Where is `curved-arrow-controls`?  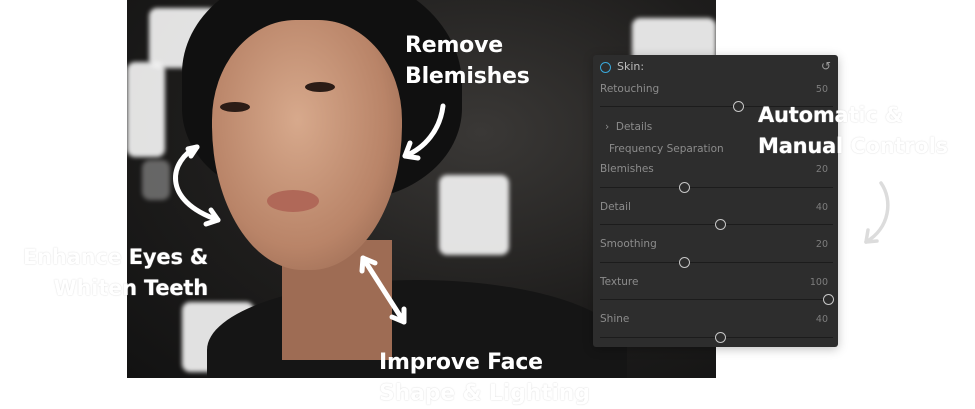
curved-arrow-controls is located at coordinates (877, 212).